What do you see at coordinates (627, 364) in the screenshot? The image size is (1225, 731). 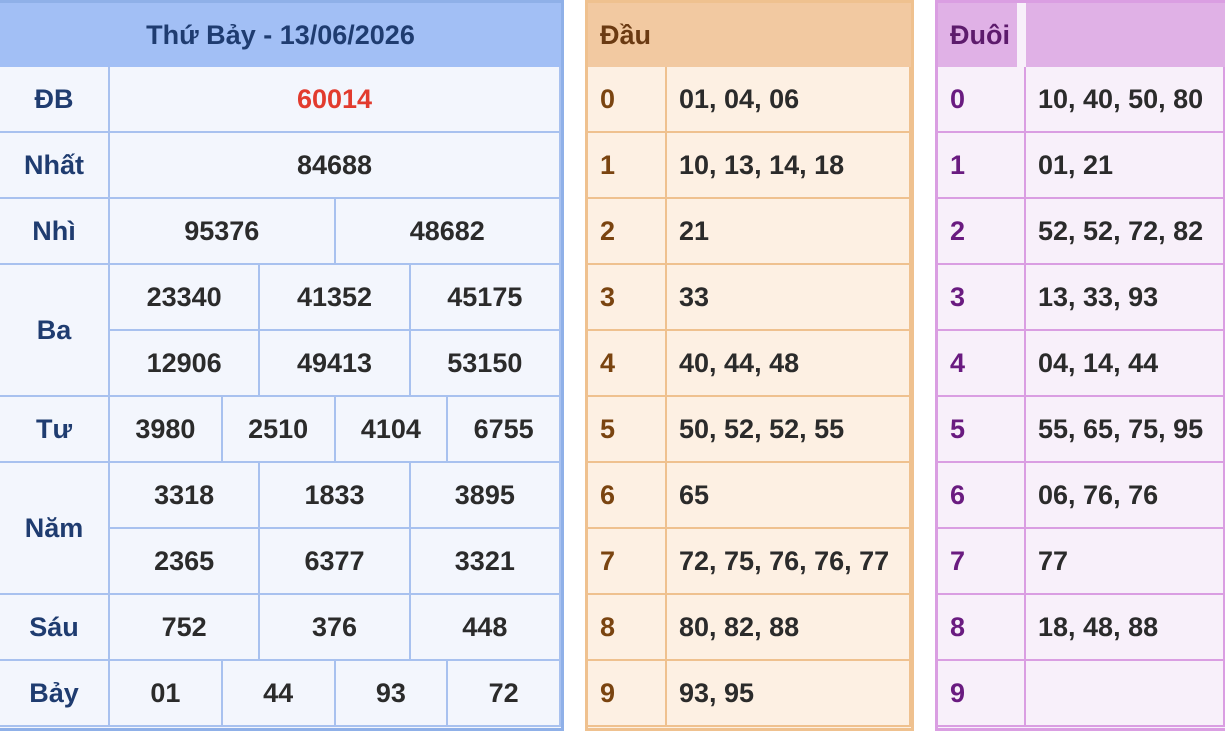 I see `dau-digit: 4` at bounding box center [627, 364].